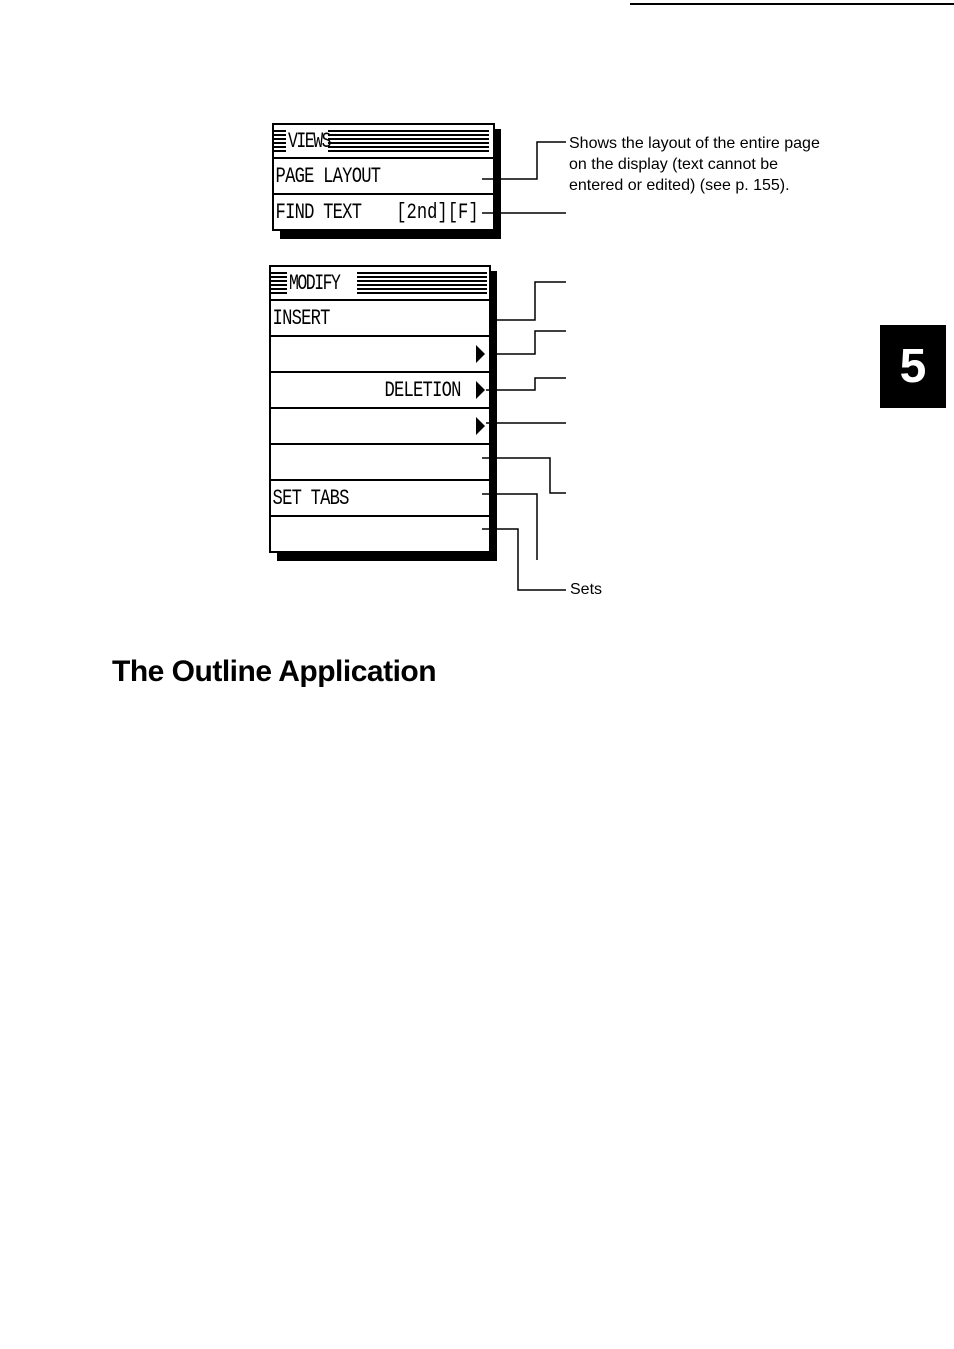 The width and height of the screenshot is (954, 1349). What do you see at coordinates (694, 143) in the screenshot?
I see `callout-line-text: Shows the layout of the entire page` at bounding box center [694, 143].